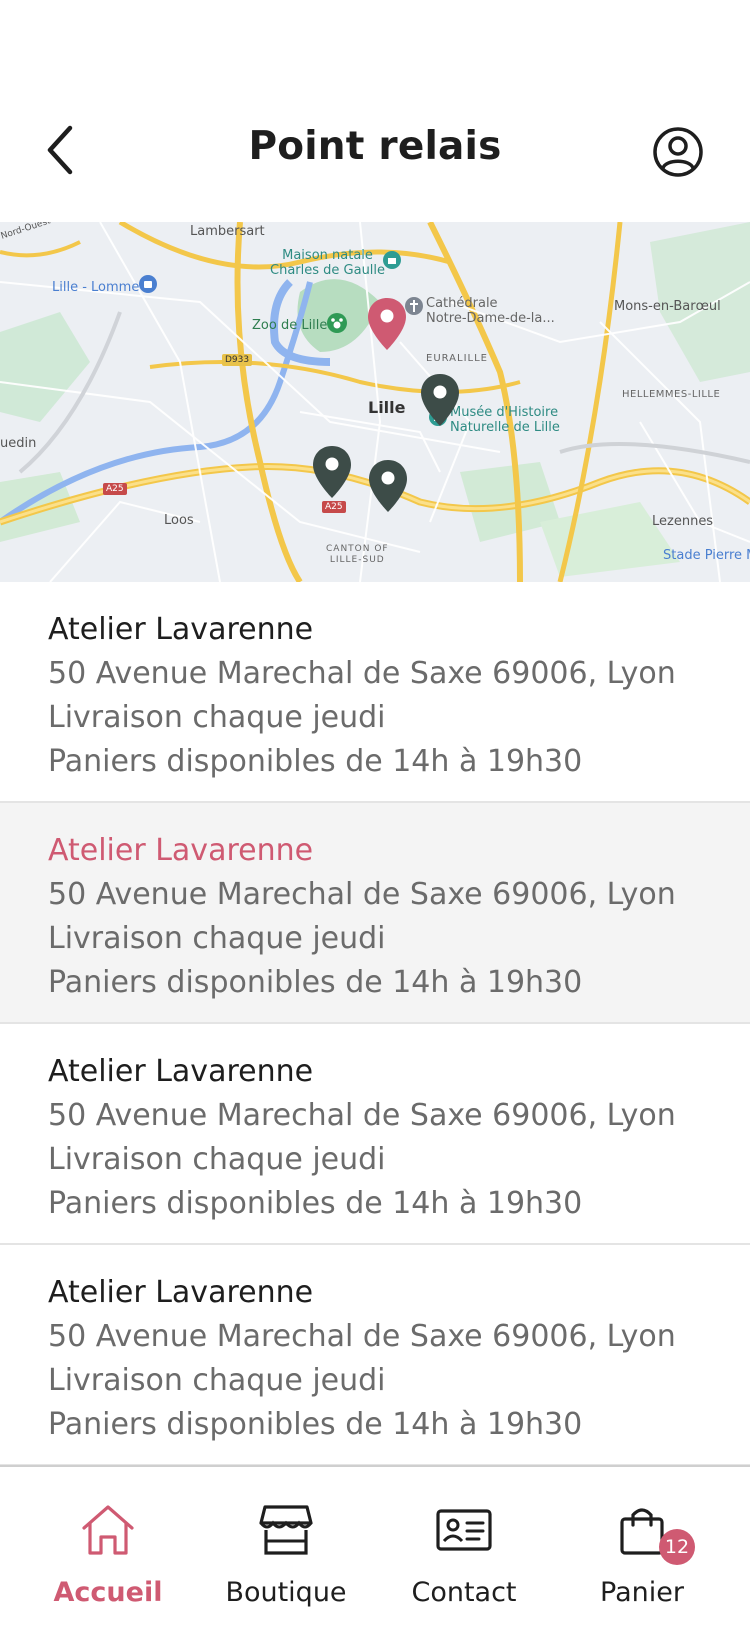 The image size is (750, 1626). Describe the element at coordinates (108, 1592) in the screenshot. I see `nav-label: Accueil` at that location.